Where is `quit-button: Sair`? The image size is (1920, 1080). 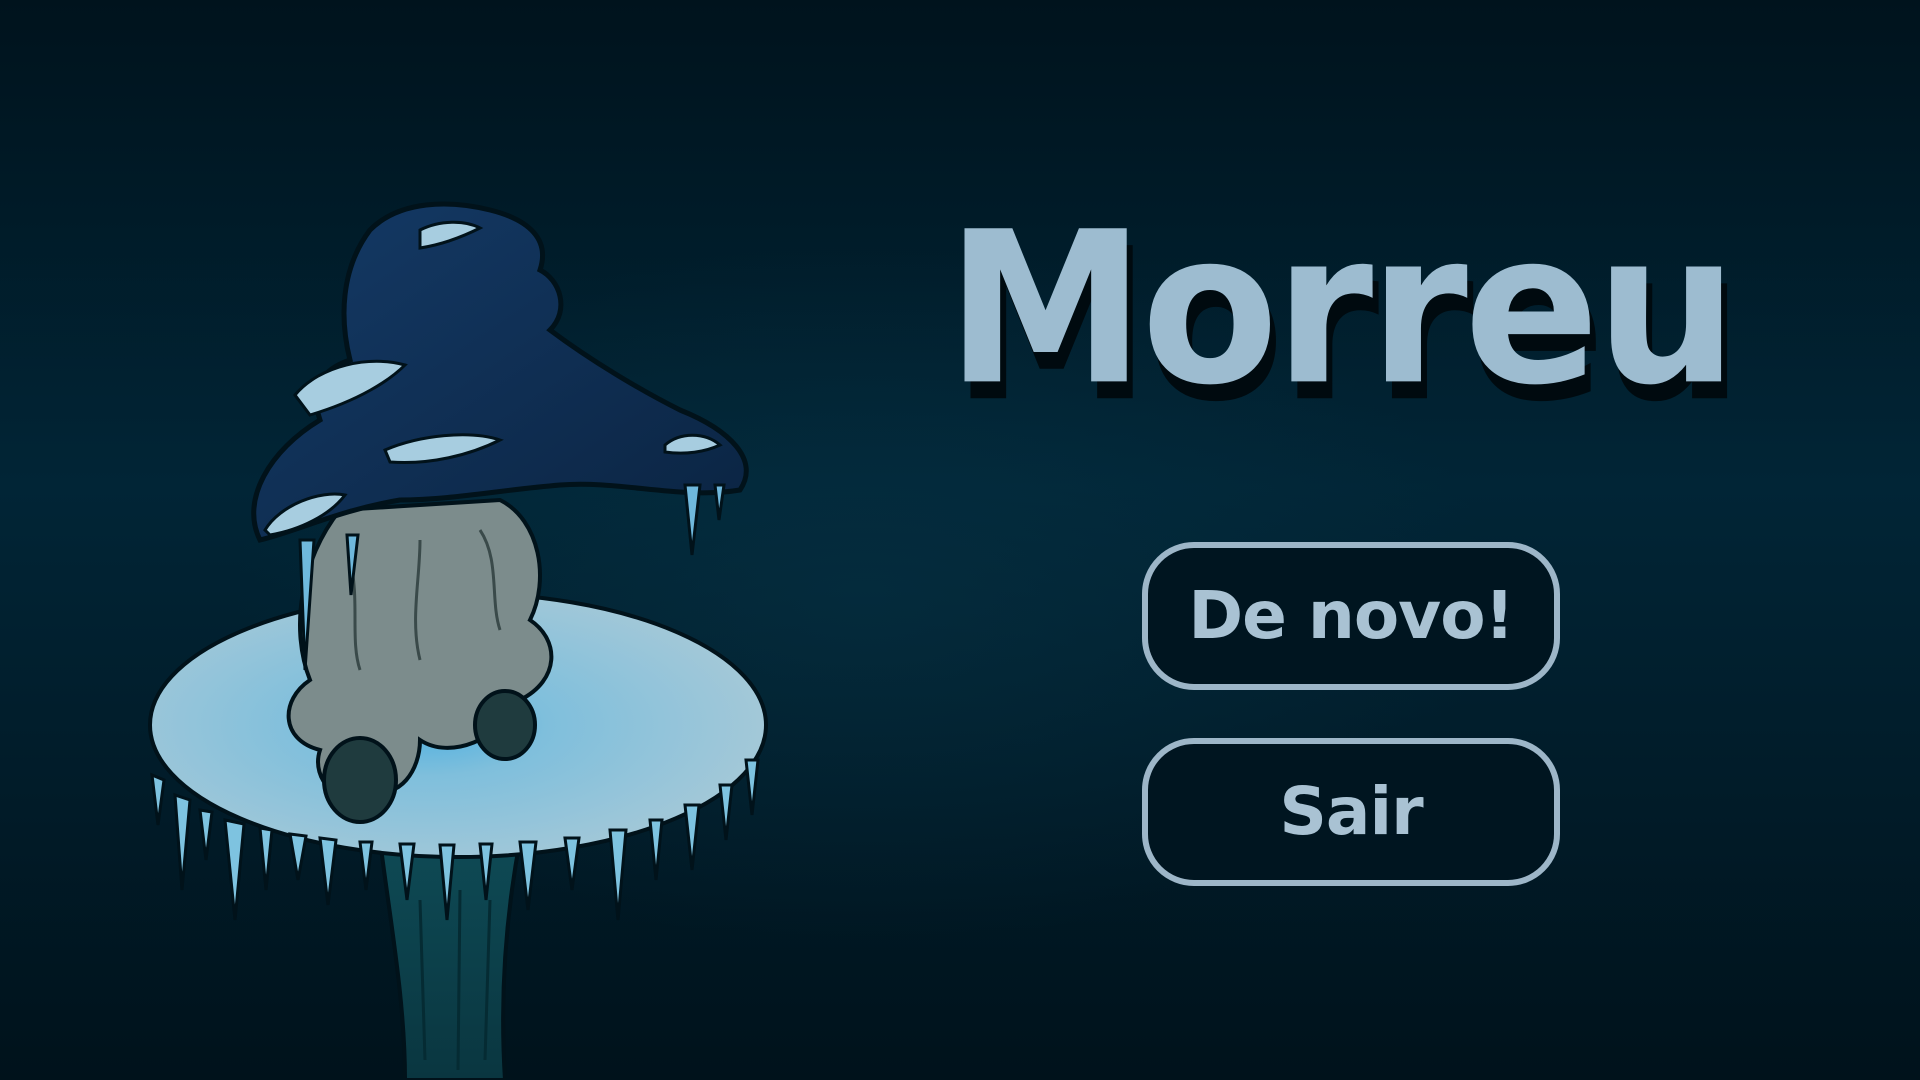
quit-button: Sair is located at coordinates (1351, 812).